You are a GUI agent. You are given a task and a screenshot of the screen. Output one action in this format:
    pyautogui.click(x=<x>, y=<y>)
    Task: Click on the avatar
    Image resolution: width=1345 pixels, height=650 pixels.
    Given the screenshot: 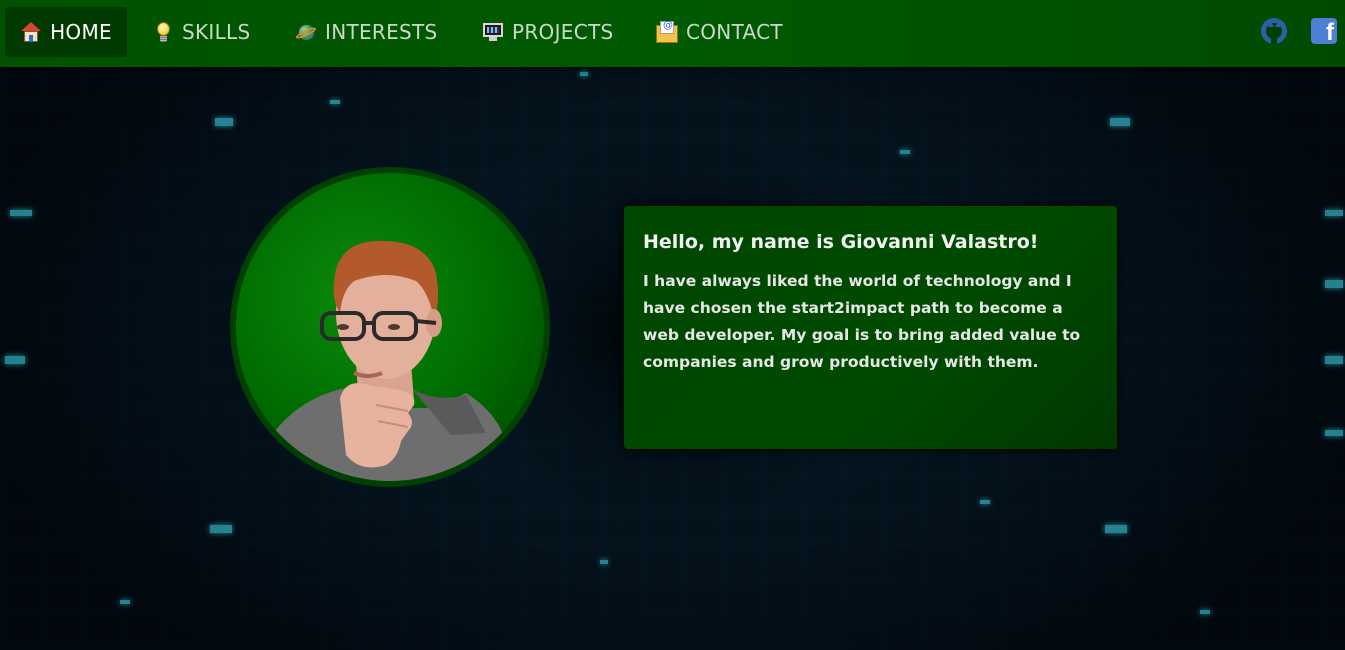 What is the action you would take?
    pyautogui.click(x=390, y=327)
    